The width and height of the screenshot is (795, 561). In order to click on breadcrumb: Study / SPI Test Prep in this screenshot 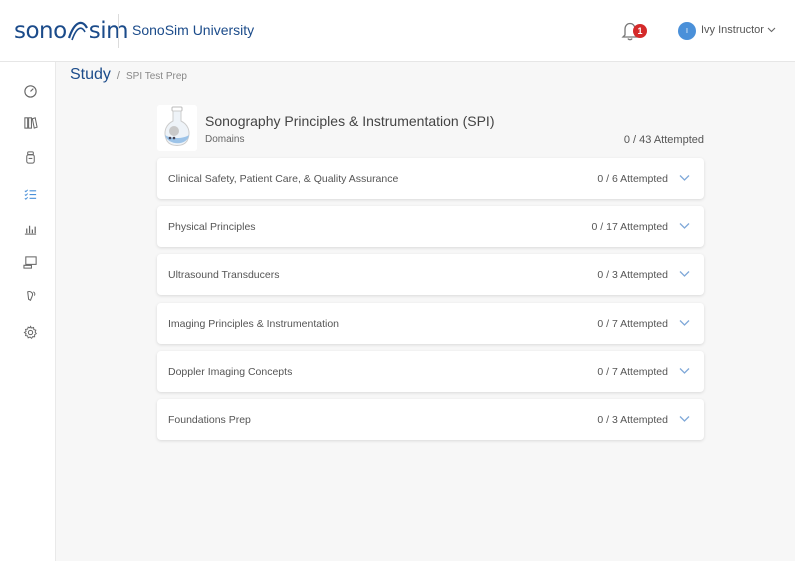, I will do `click(128, 75)`.